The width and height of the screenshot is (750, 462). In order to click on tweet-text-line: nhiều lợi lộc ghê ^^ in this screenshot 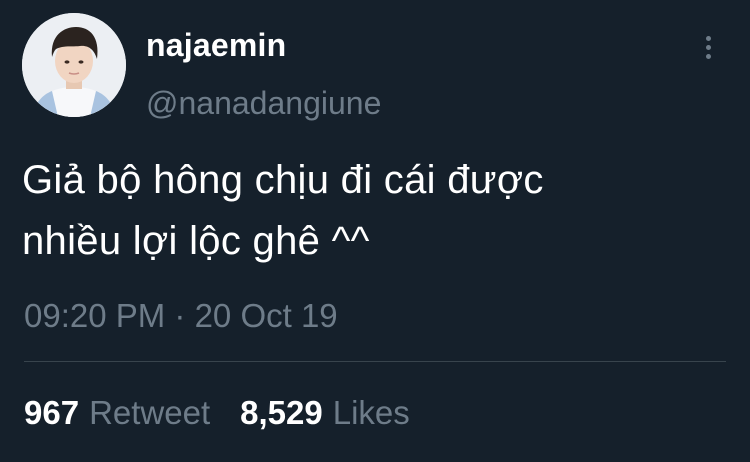, I will do `click(196, 241)`.